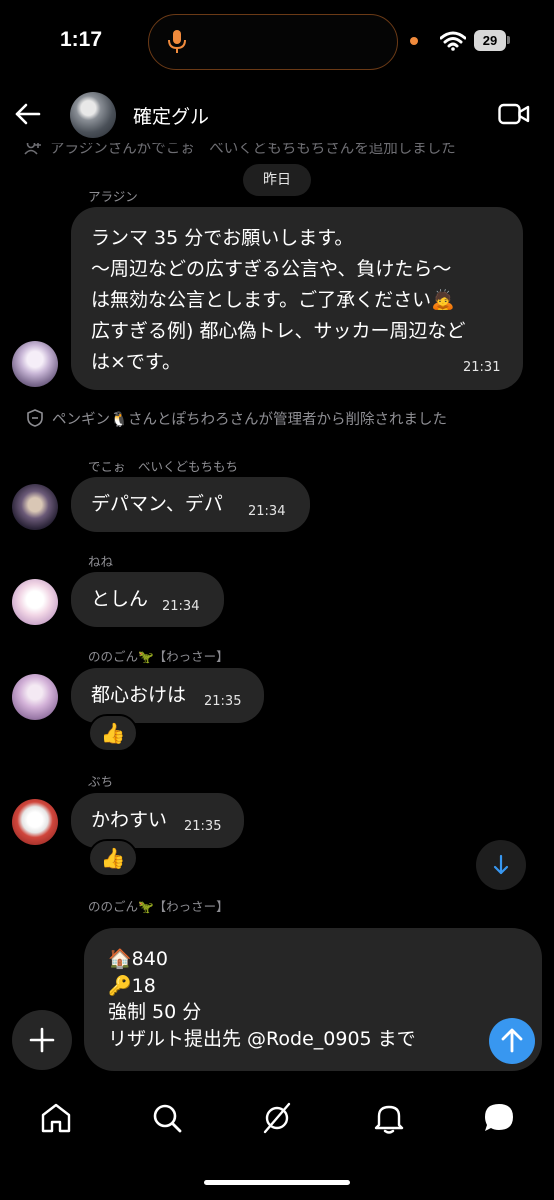 Image resolution: width=554 pixels, height=1200 pixels. What do you see at coordinates (273, 42) in the screenshot?
I see `dynamic-island` at bounding box center [273, 42].